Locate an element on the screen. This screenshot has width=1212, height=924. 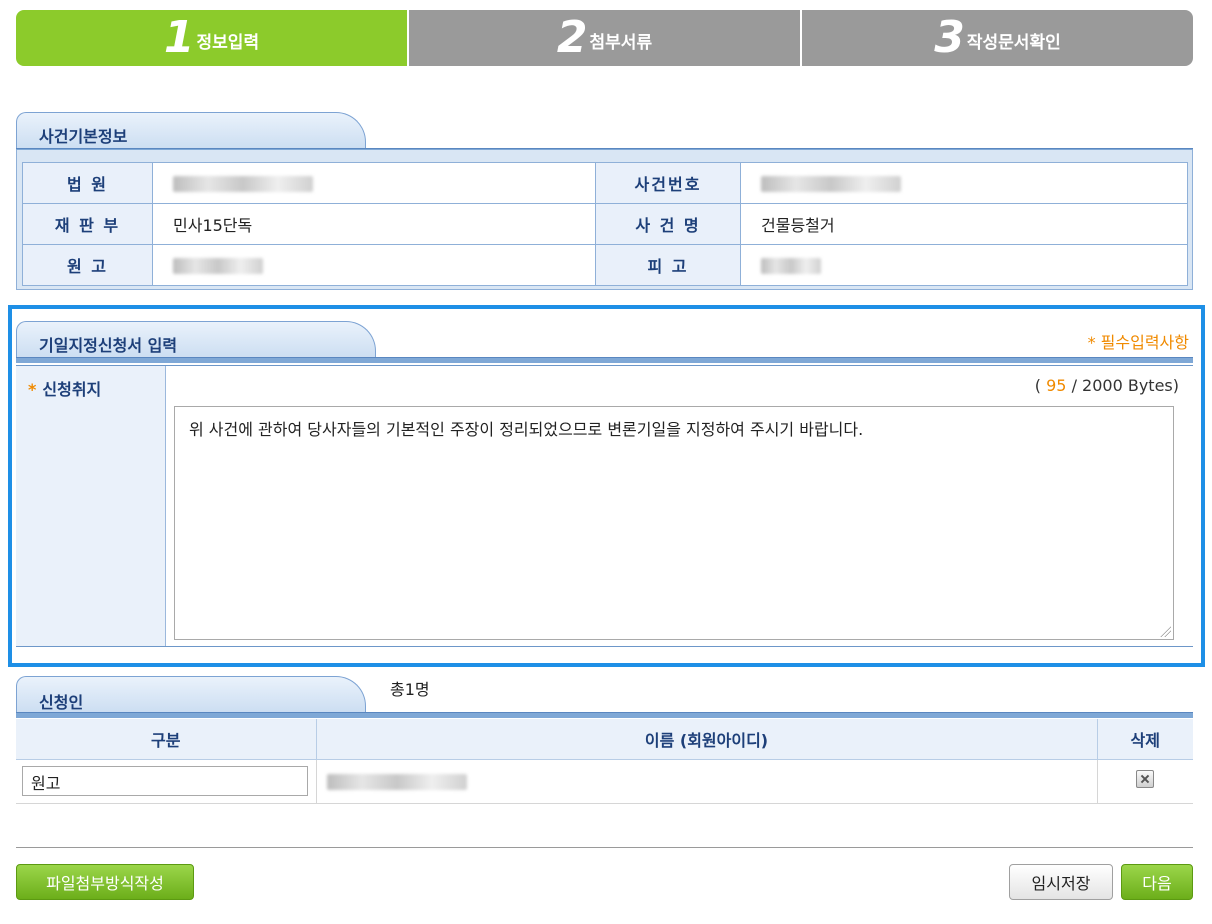
application-section-header: 기일지정신청서 입력 is located at coordinates (604, 342).